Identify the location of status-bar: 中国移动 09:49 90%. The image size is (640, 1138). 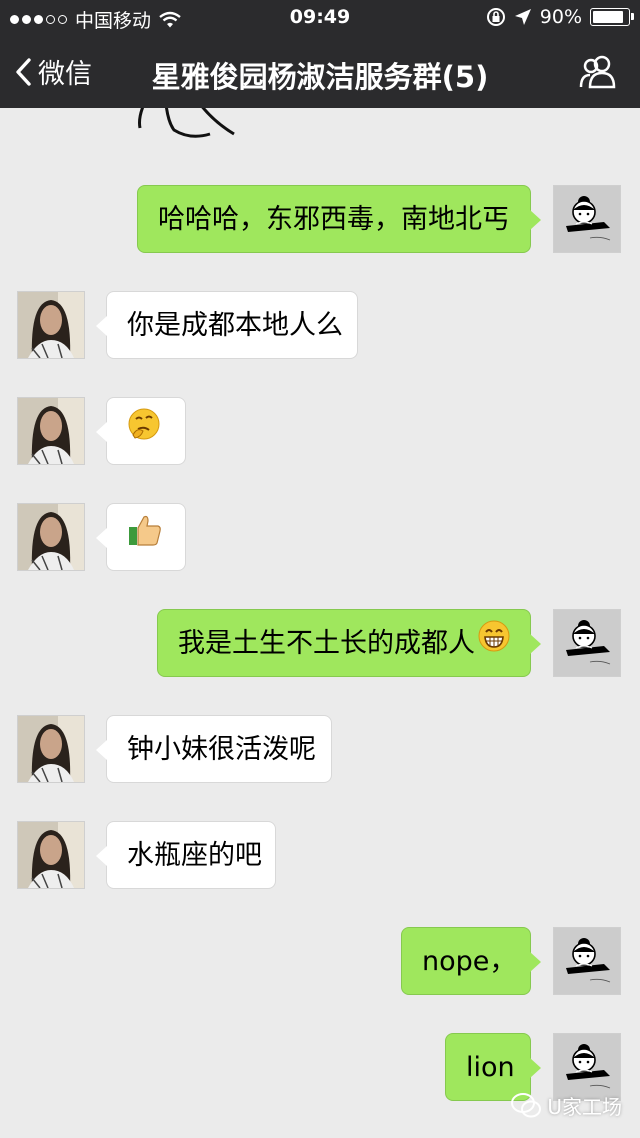
(320, 18).